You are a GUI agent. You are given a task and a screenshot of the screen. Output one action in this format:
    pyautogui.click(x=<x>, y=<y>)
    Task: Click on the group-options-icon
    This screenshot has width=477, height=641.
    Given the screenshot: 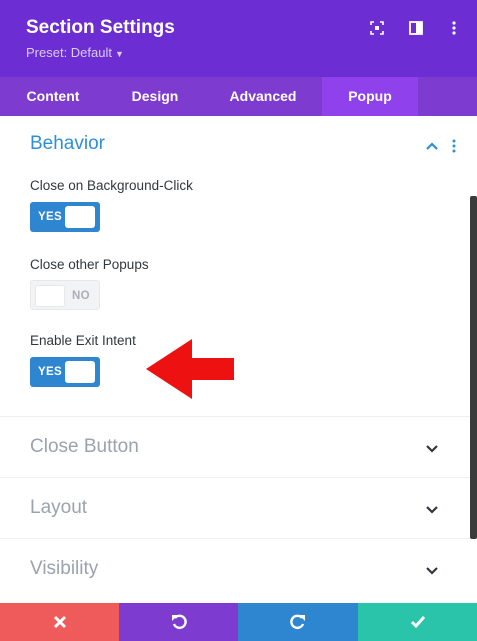 What is the action you would take?
    pyautogui.click(x=454, y=146)
    